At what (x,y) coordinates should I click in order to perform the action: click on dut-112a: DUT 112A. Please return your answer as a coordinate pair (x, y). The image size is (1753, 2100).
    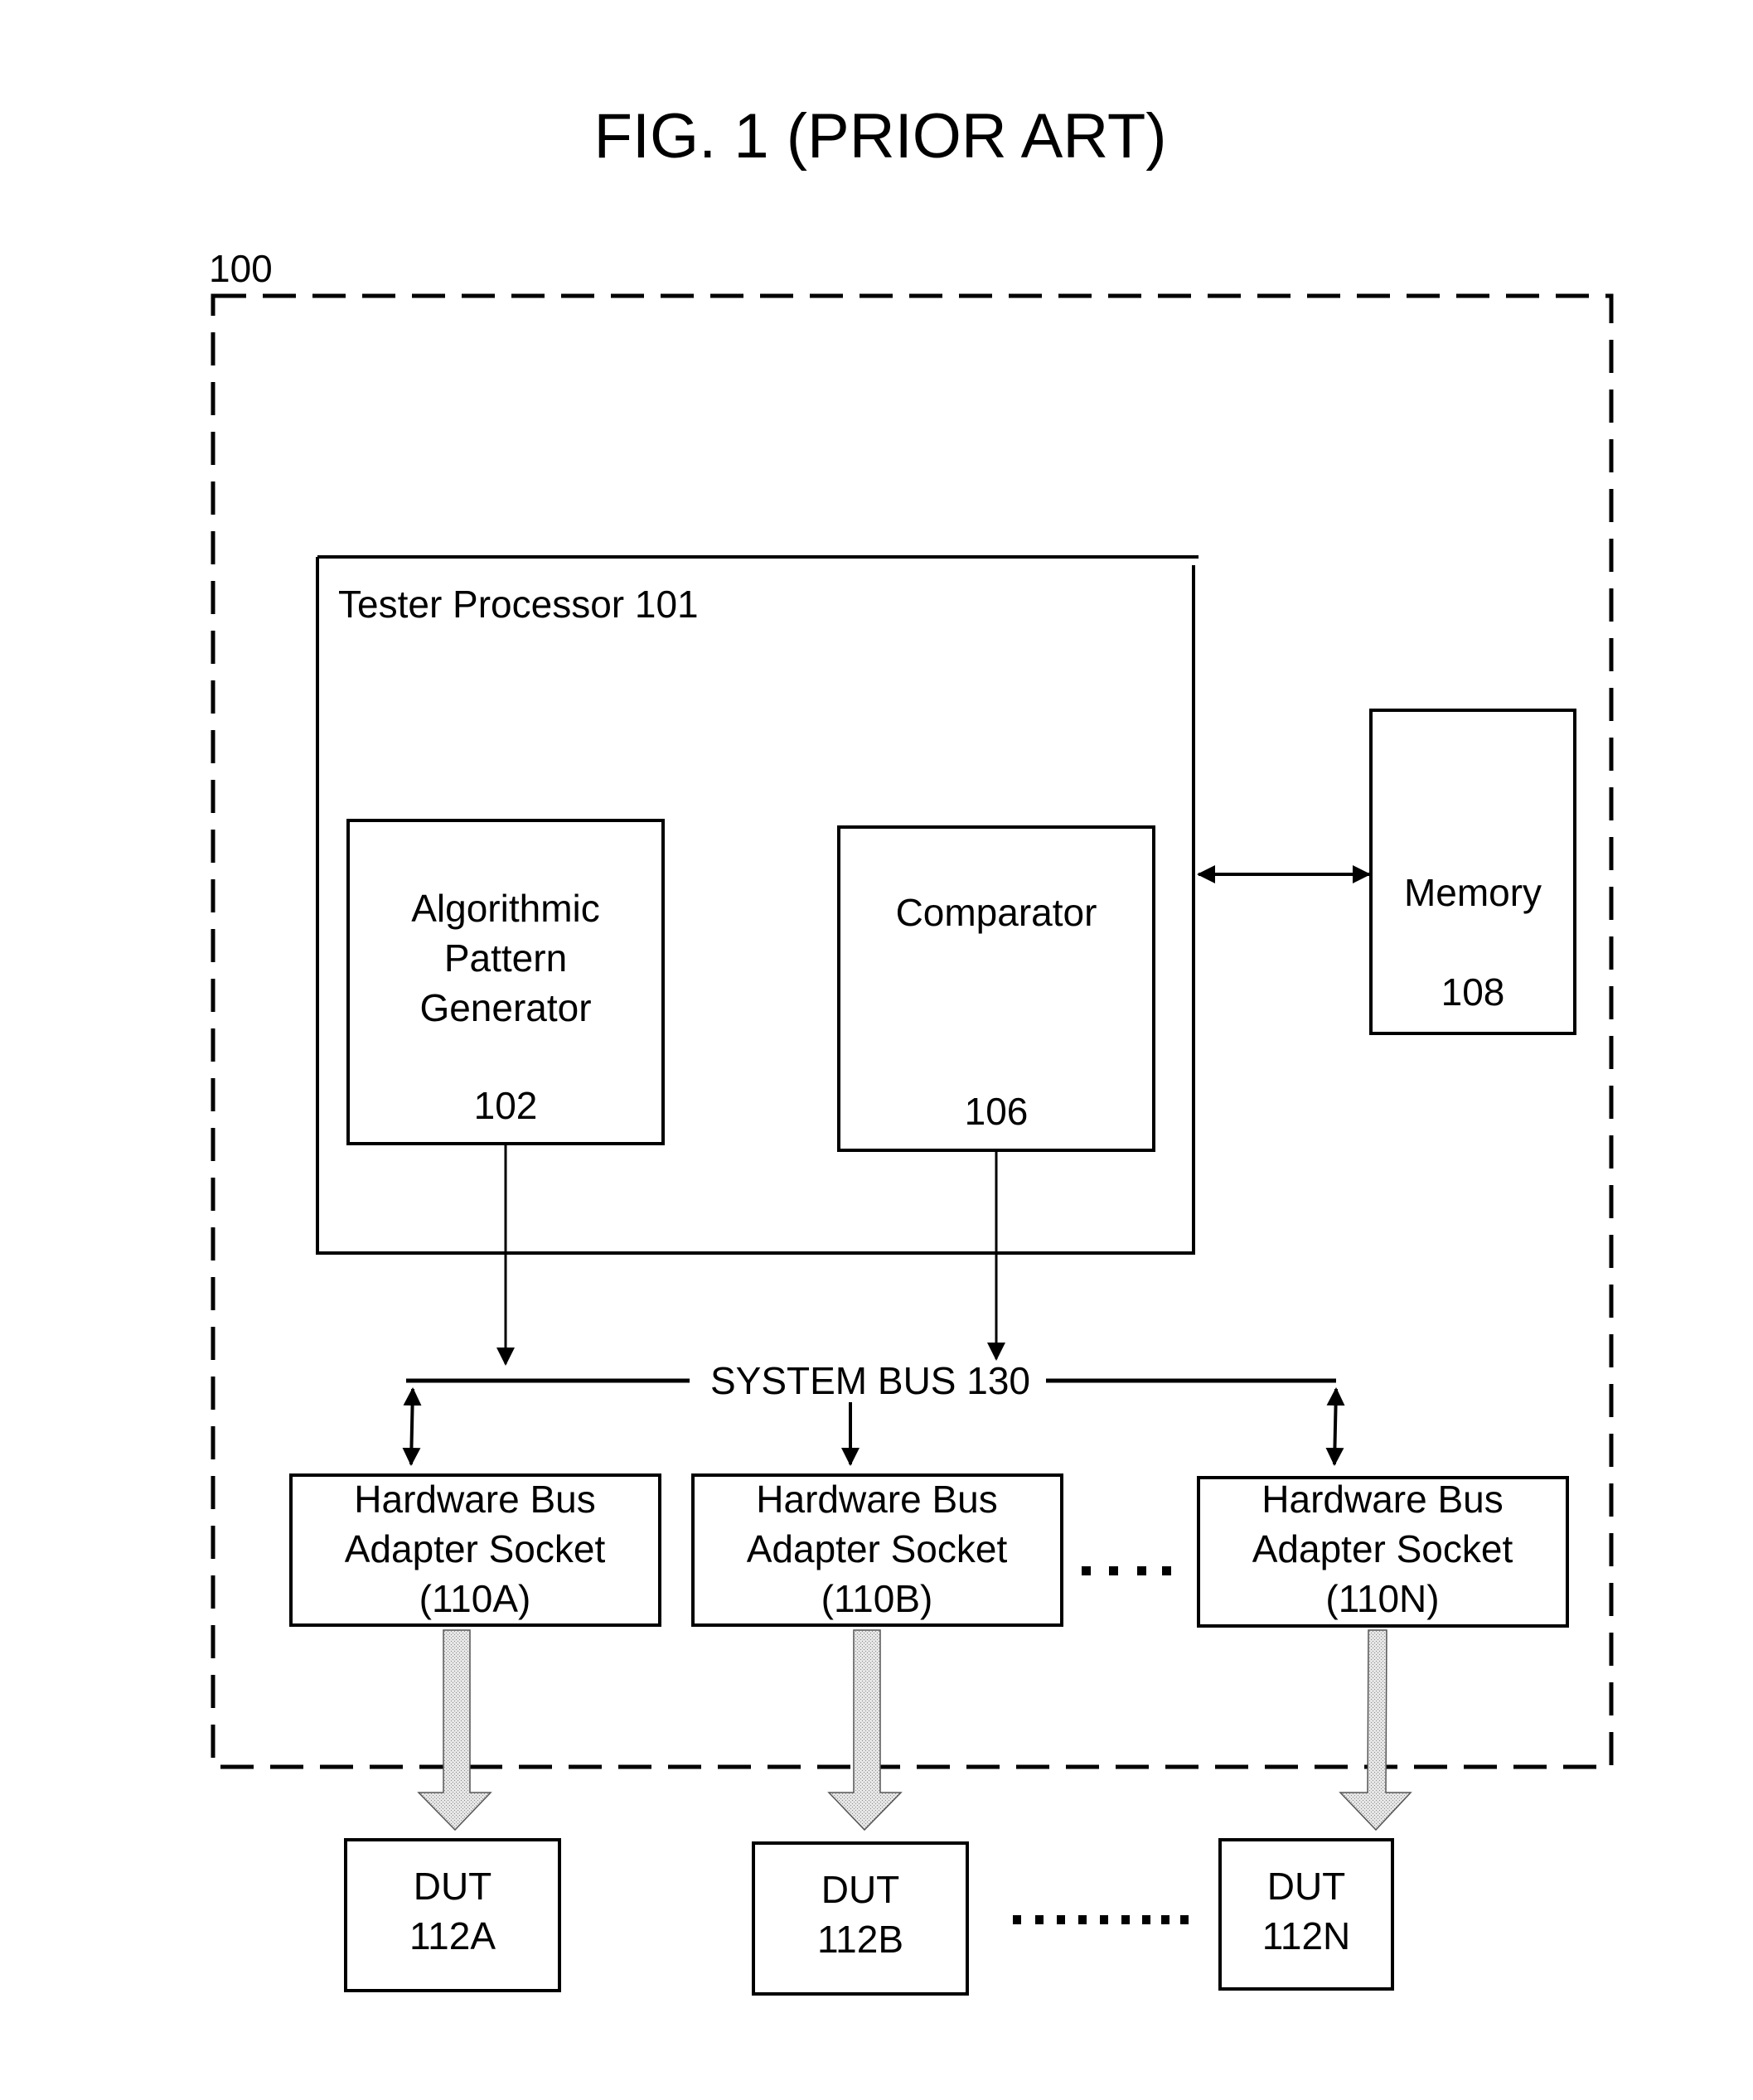
    Looking at the image, I should click on (452, 1915).